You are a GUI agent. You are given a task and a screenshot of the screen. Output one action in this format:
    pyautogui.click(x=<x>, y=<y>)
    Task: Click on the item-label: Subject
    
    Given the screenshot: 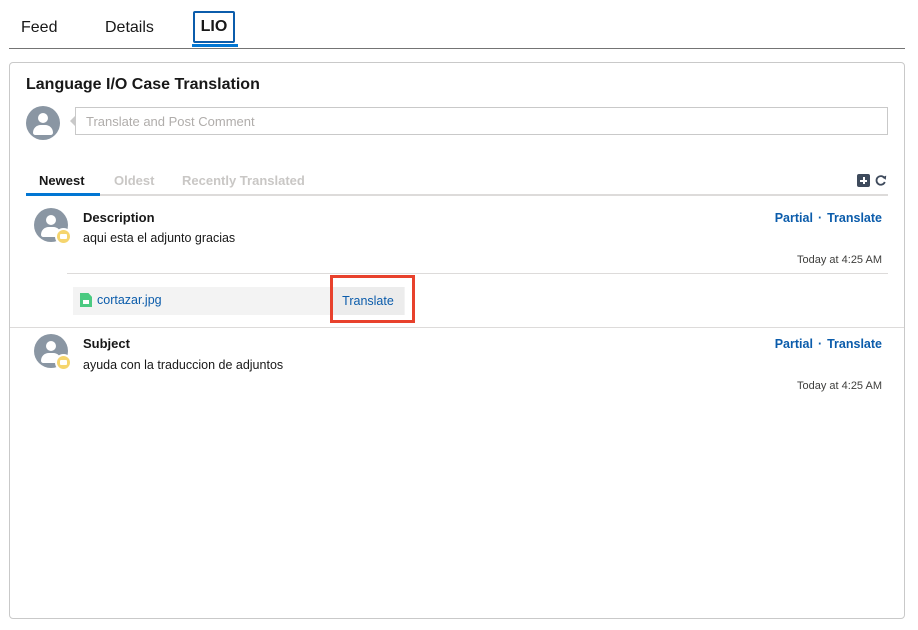 What is the action you would take?
    pyautogui.click(x=106, y=343)
    